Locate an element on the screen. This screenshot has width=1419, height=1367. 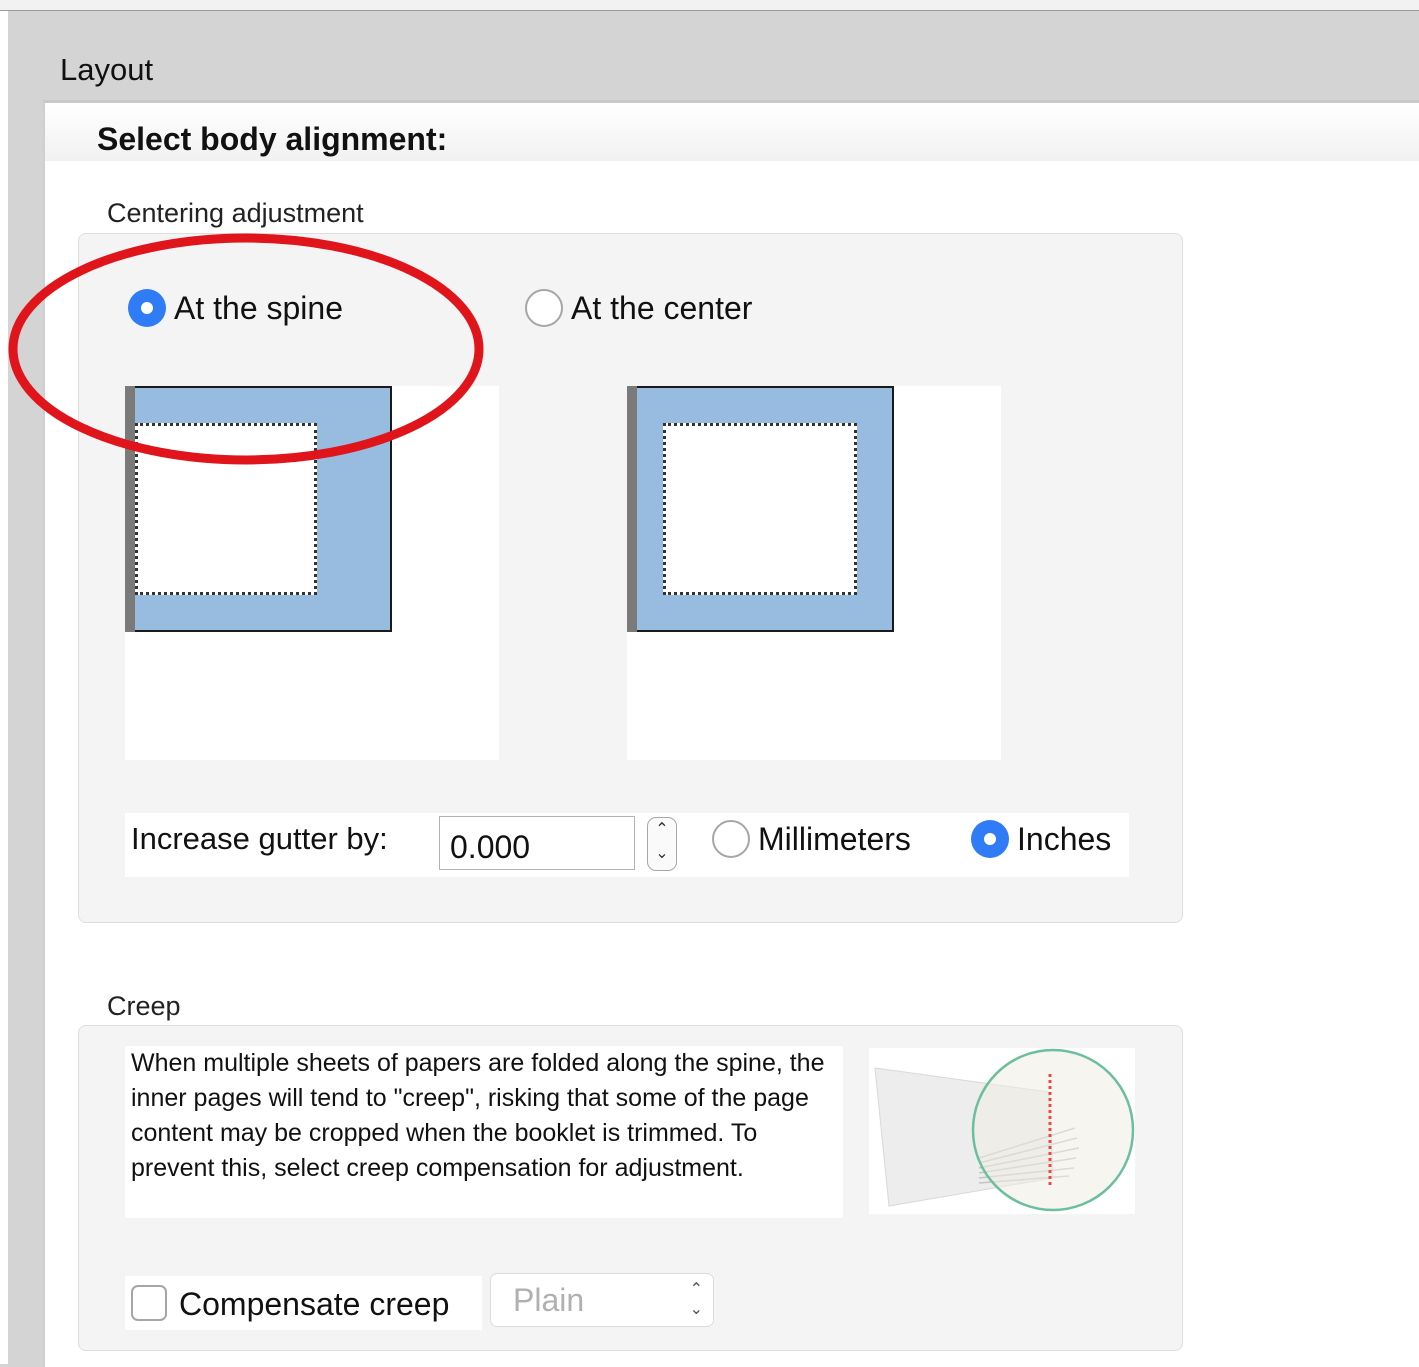
updown-chevron-icon: ⌃ ⌄ is located at coordinates (696, 1299).